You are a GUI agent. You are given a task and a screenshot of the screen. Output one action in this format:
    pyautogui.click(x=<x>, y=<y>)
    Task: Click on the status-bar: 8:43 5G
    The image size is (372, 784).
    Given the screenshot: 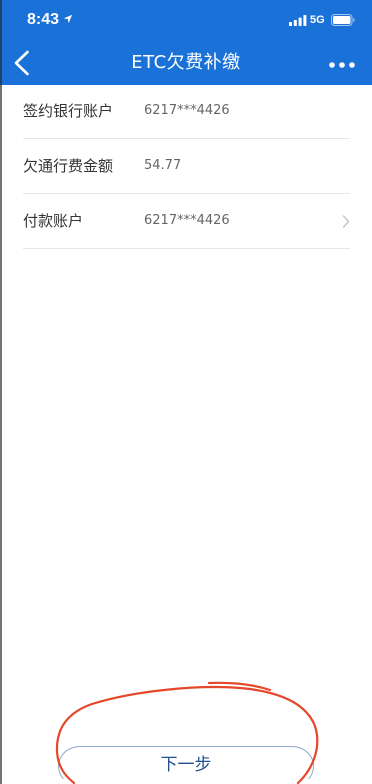 What is the action you would take?
    pyautogui.click(x=186, y=21)
    